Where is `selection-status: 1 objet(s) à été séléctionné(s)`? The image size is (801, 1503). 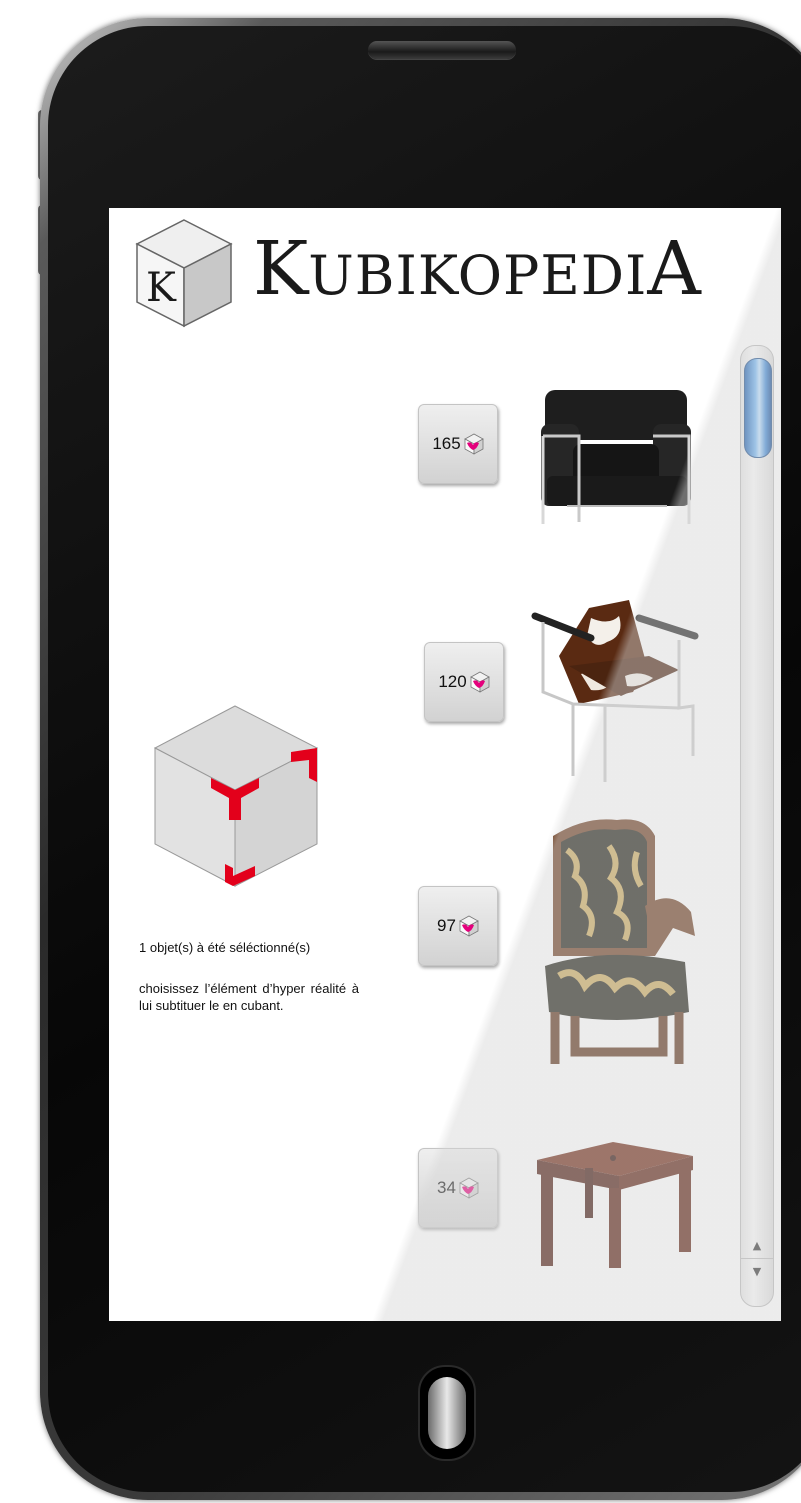
selection-status: 1 objet(s) à été séléctionné(s) is located at coordinates (225, 947).